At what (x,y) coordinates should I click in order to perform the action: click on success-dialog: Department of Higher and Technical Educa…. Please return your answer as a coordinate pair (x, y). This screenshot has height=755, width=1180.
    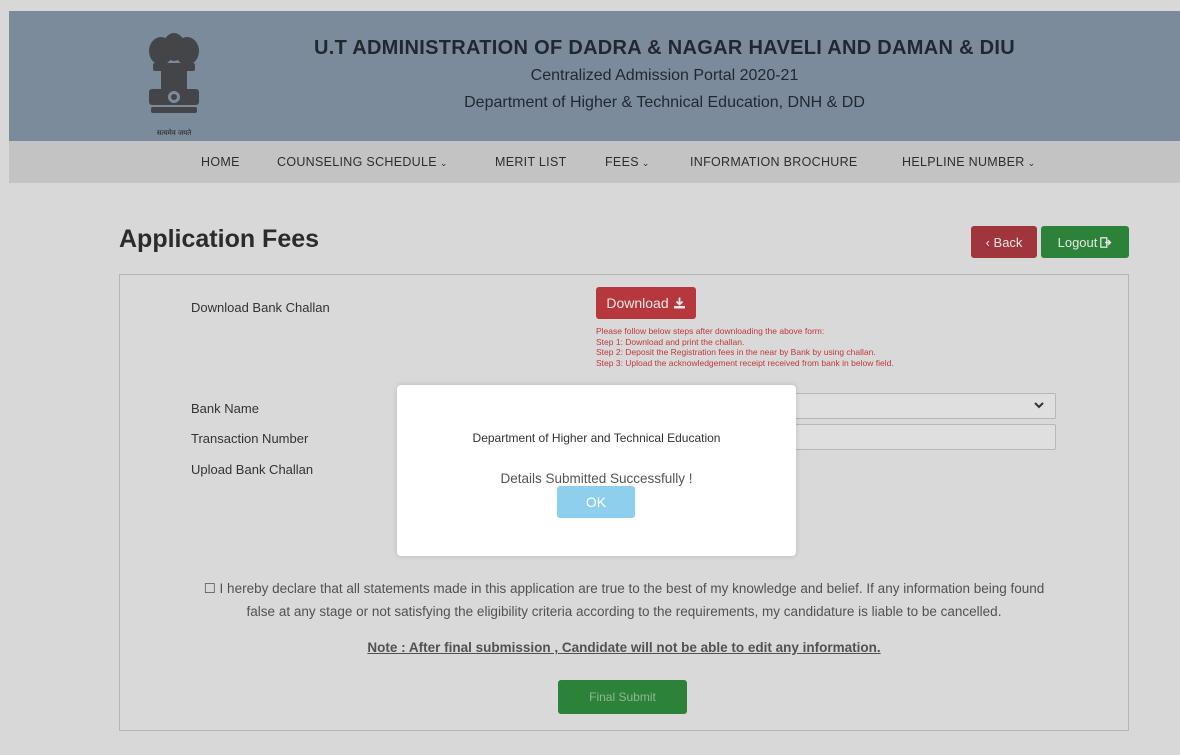
    Looking at the image, I should click on (596, 470).